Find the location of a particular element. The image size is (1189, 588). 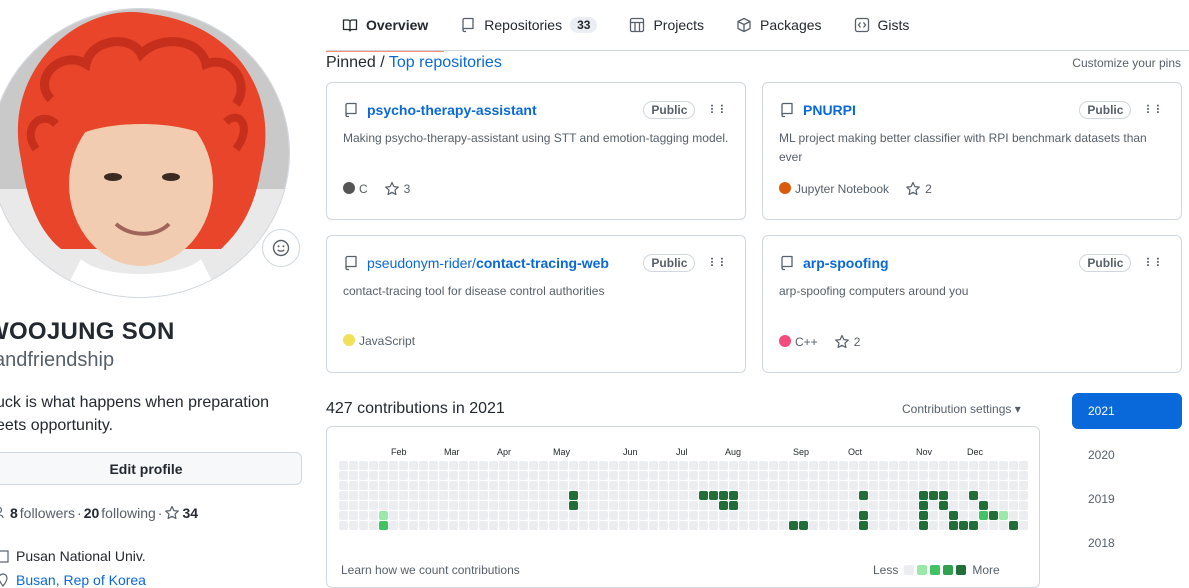

followers-label: followers is located at coordinates (47, 513).